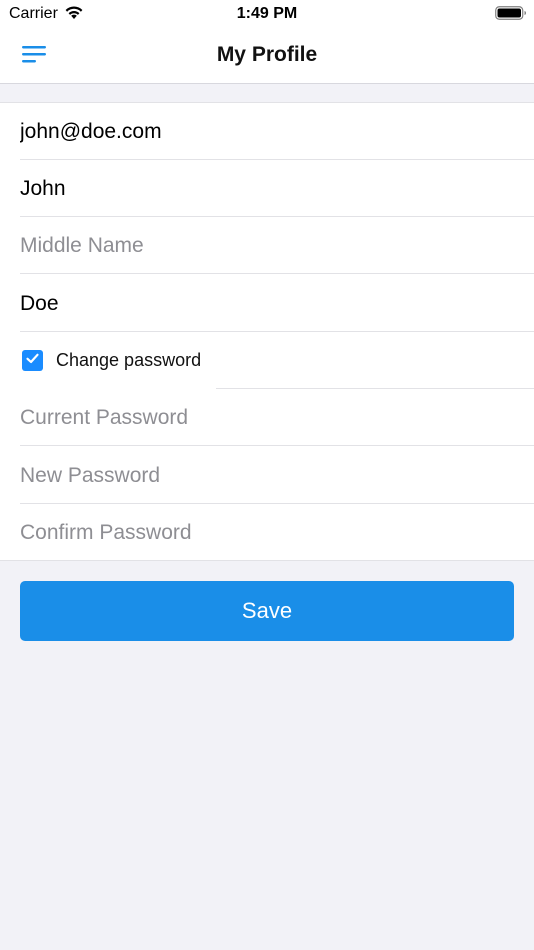 The image size is (534, 950). I want to click on middle-name-field, so click(270, 245).